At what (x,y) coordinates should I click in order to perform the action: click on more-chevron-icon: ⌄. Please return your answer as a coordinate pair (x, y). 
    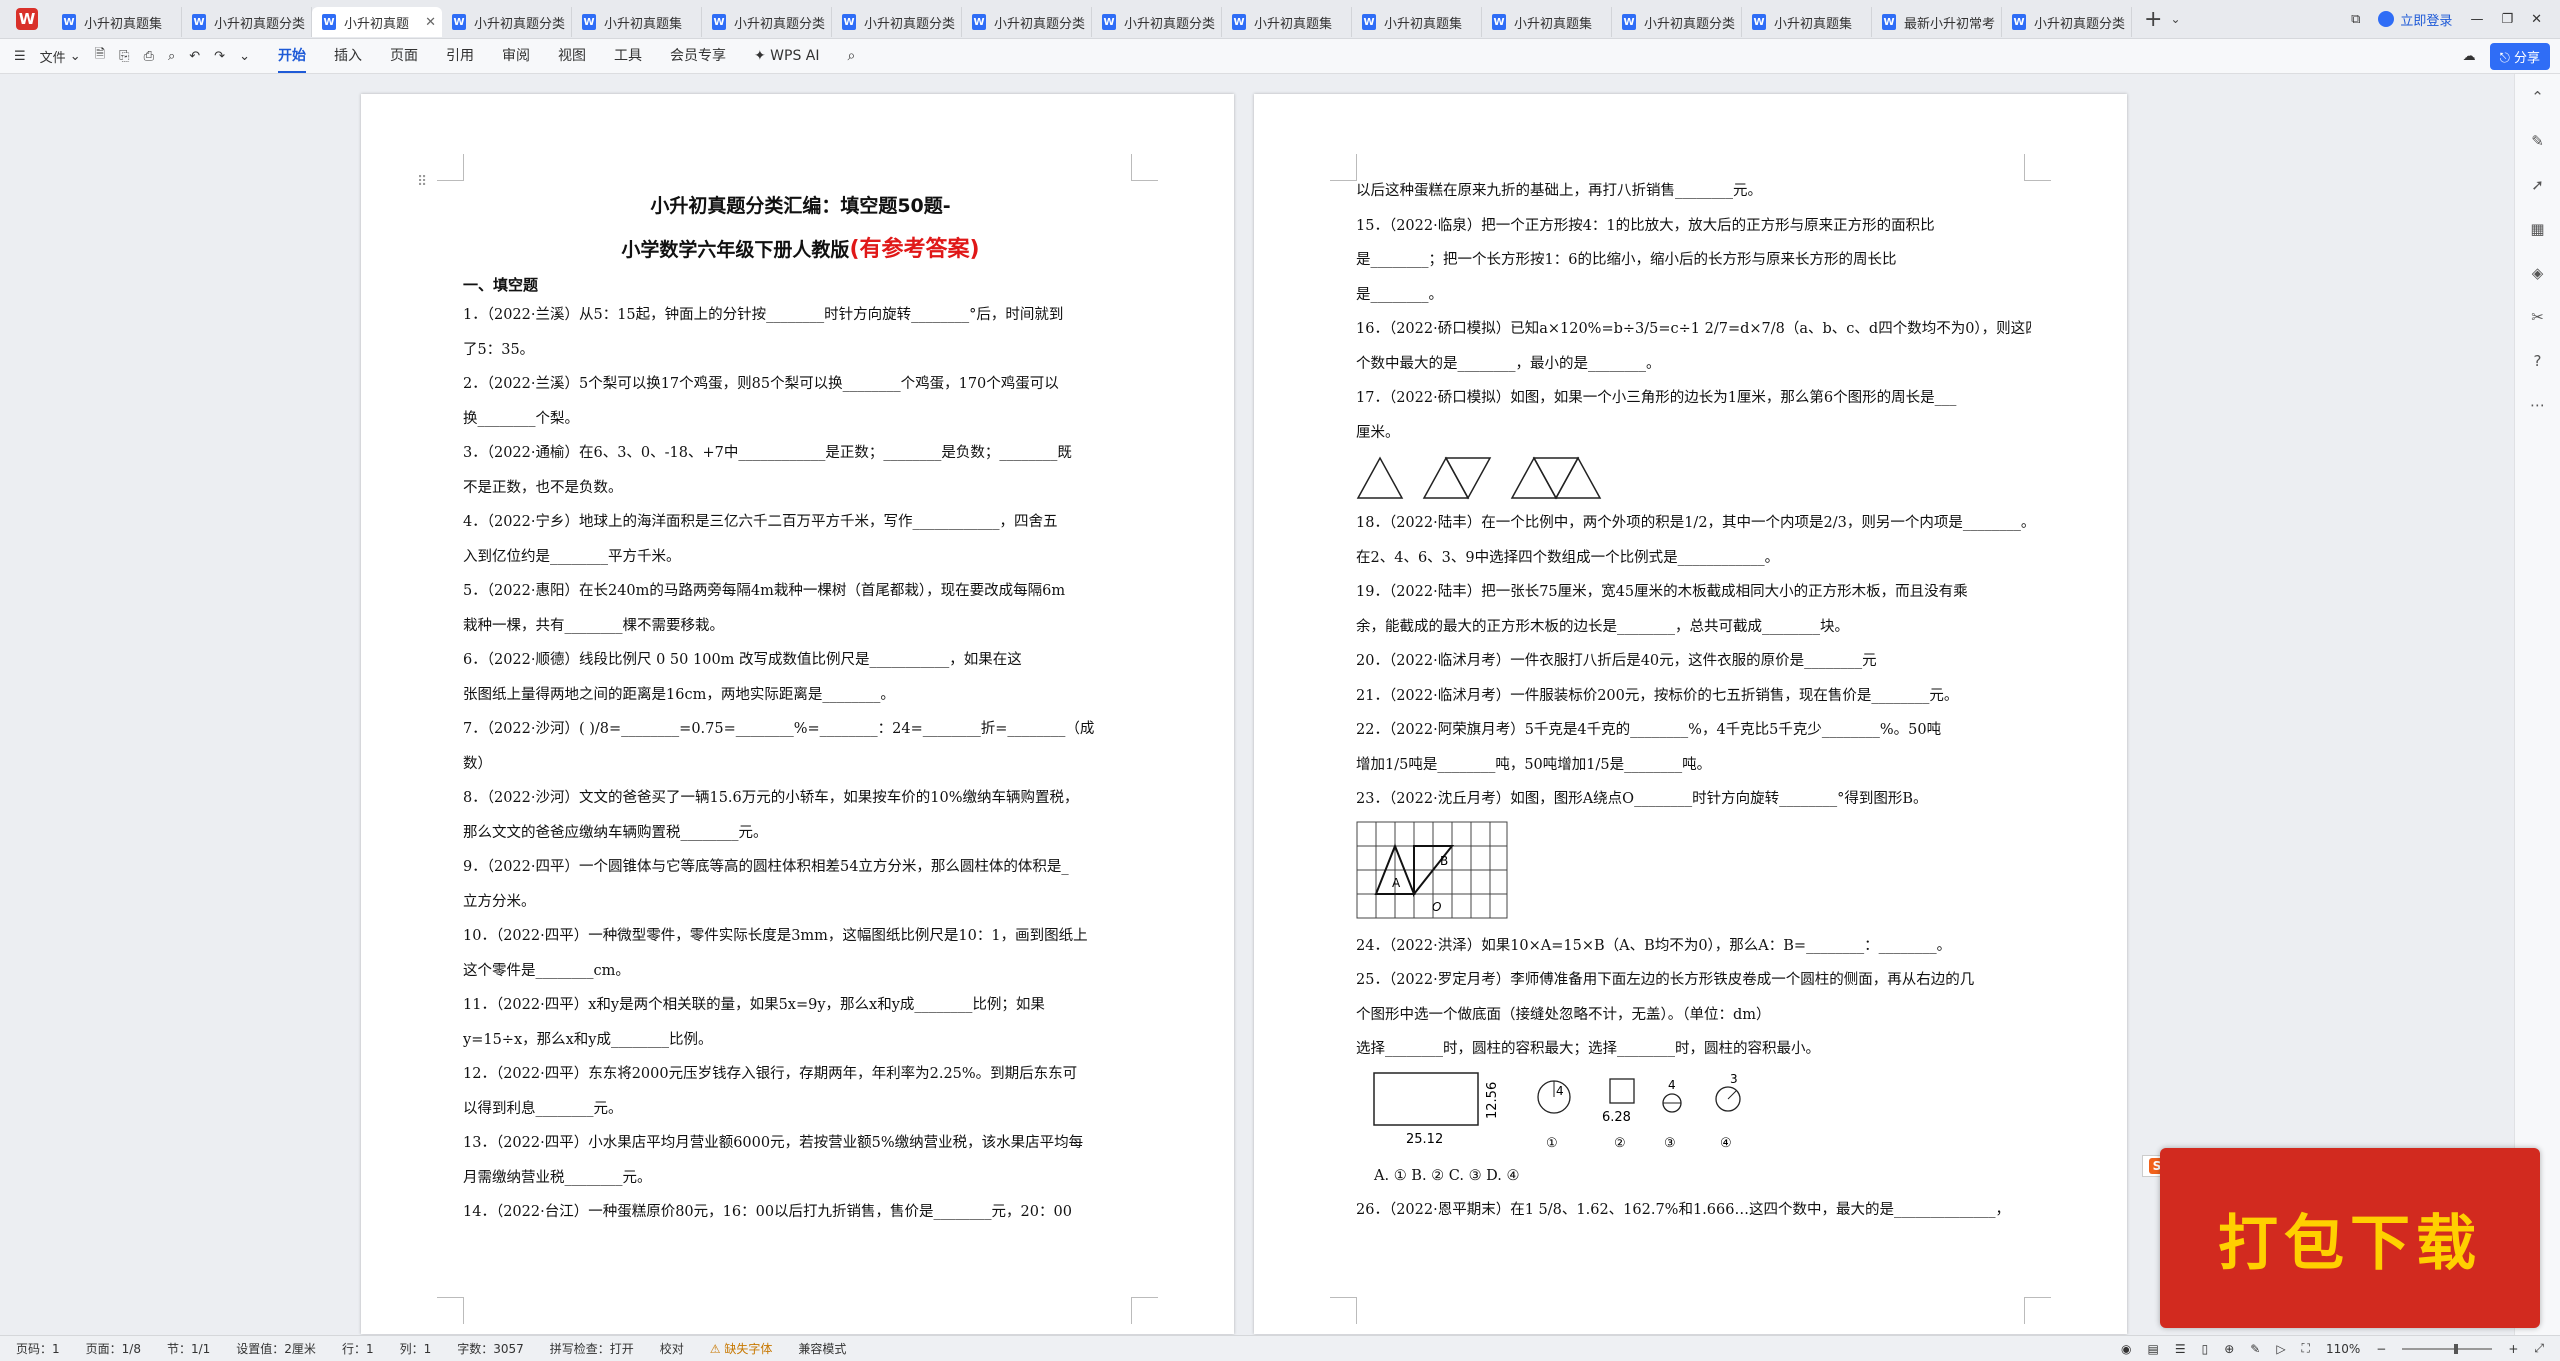
    Looking at the image, I should click on (244, 56).